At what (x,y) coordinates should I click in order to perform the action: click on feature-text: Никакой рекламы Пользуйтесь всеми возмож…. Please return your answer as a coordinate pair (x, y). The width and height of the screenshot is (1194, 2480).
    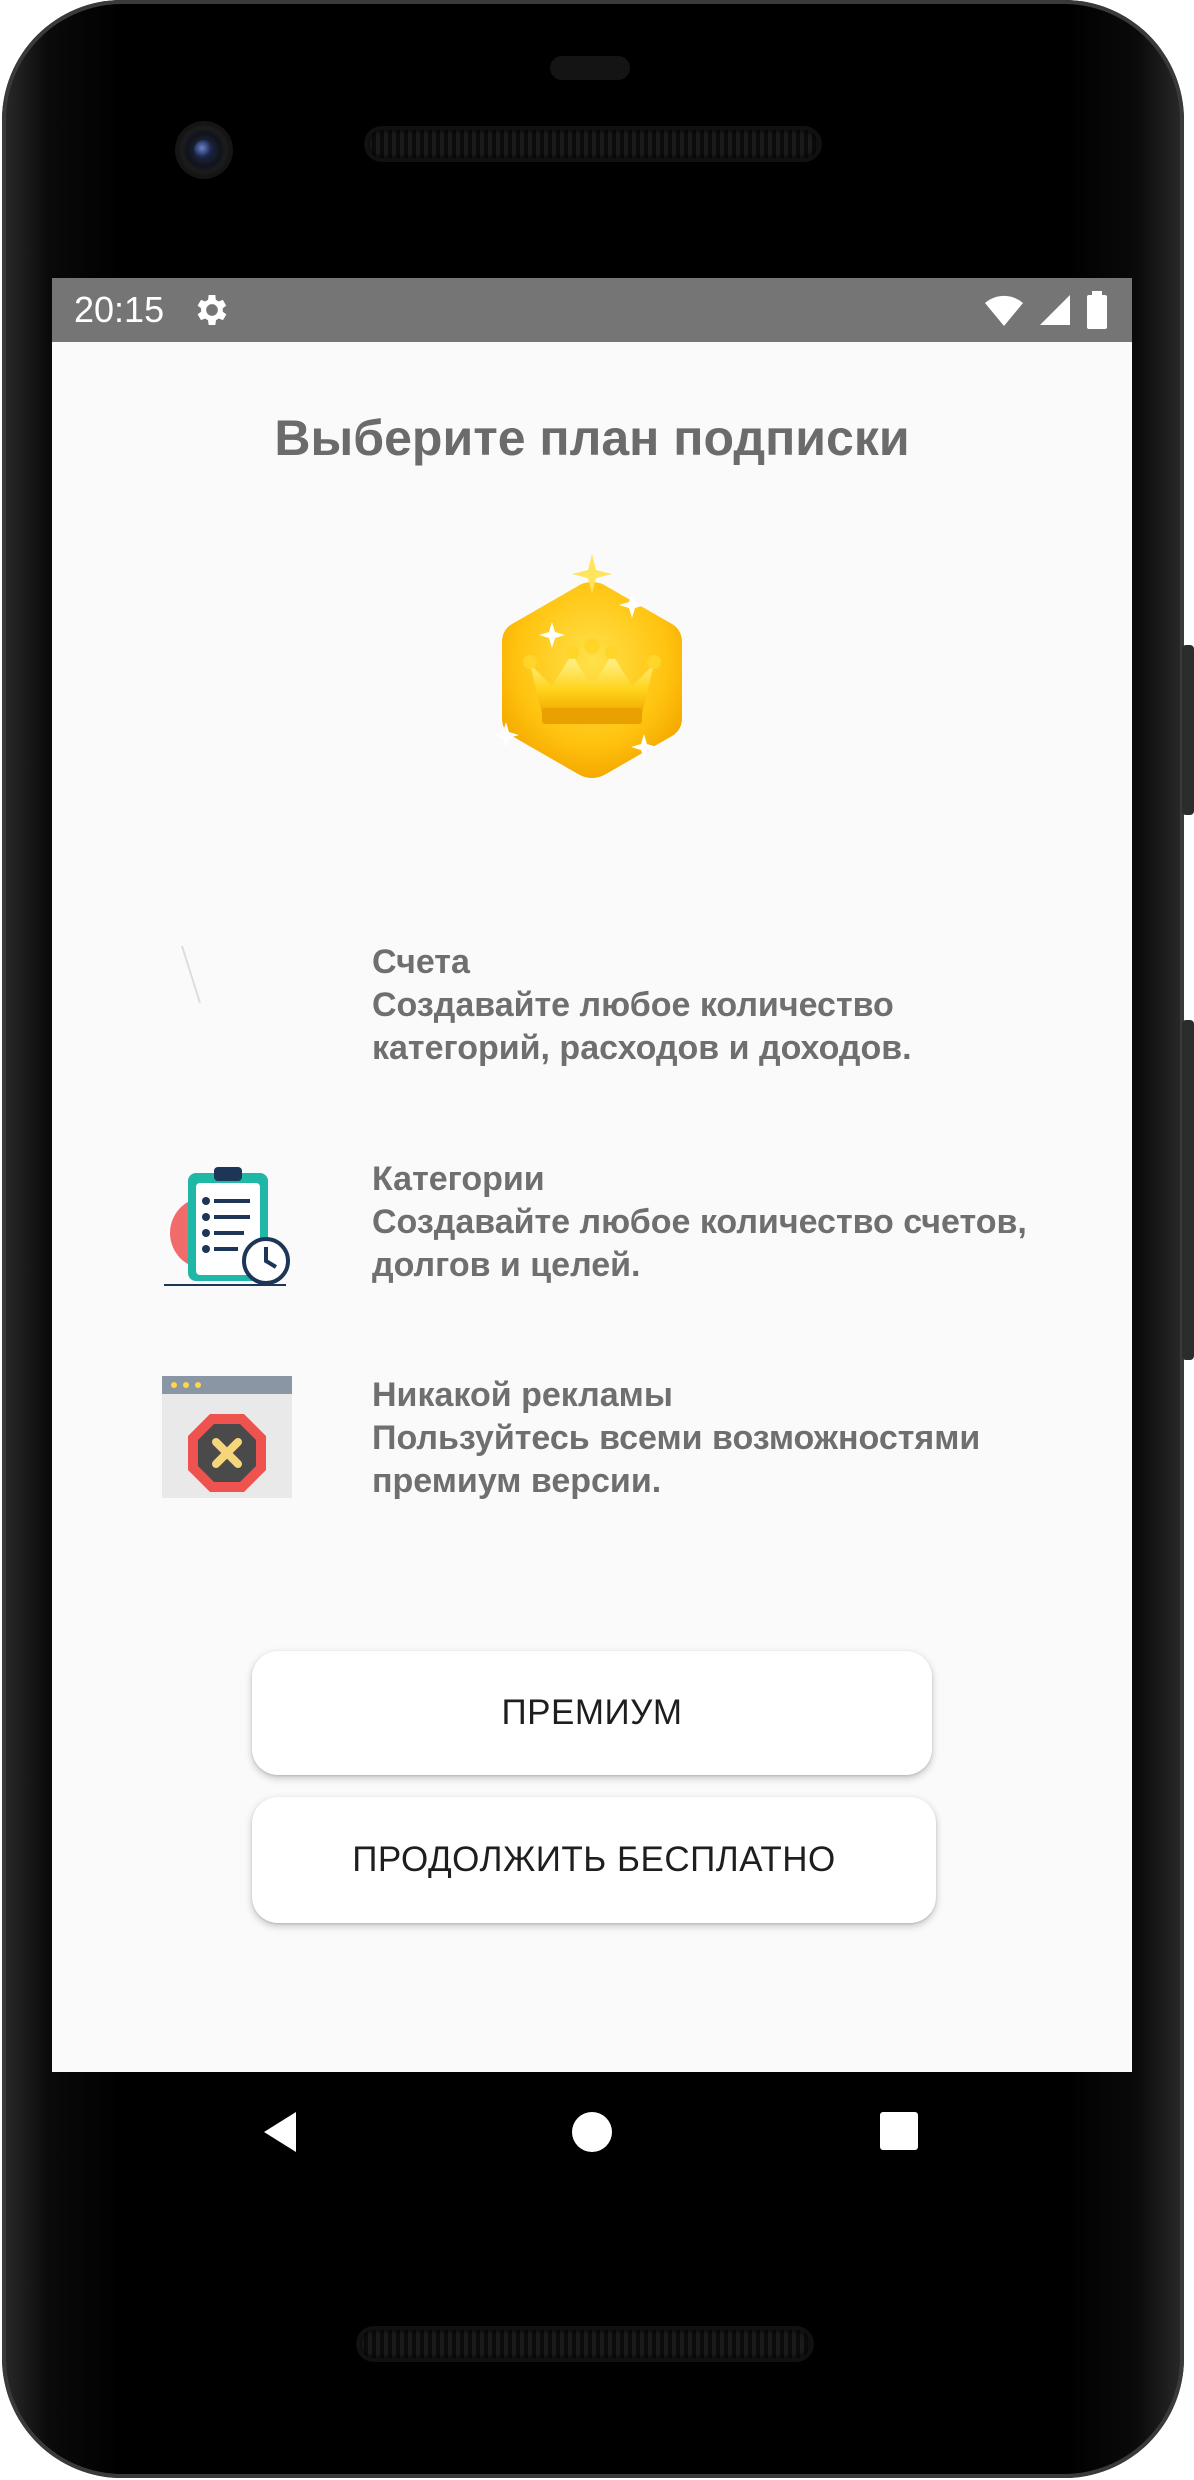
    Looking at the image, I should click on (722, 1438).